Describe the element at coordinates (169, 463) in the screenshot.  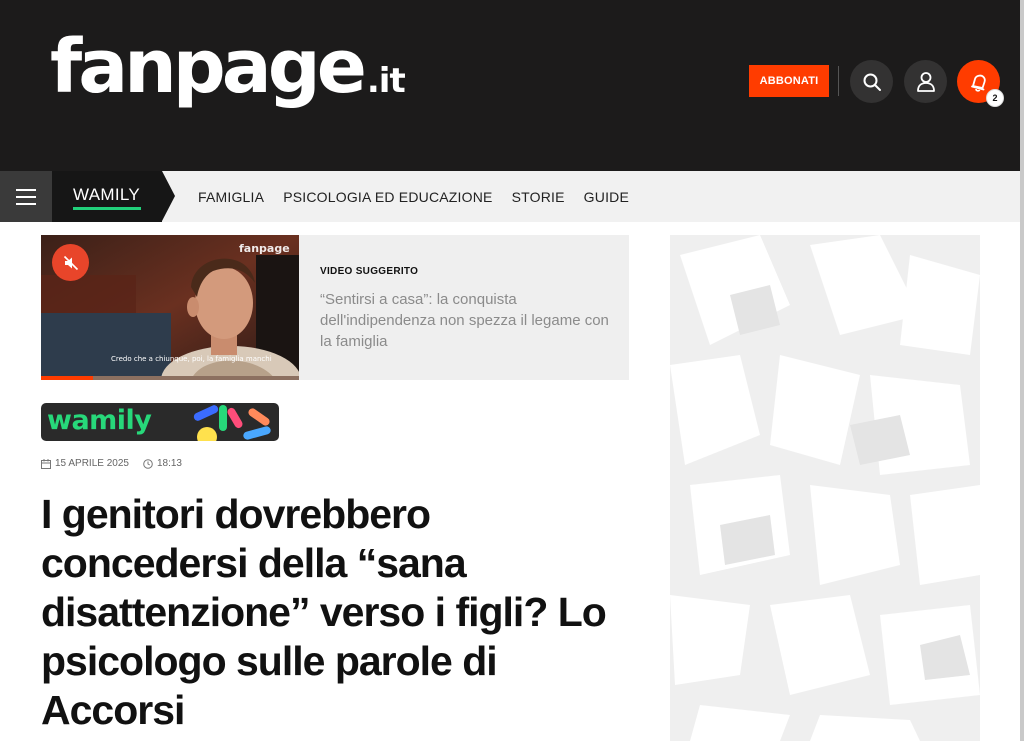
I see `article-time-text: 18:13` at that location.